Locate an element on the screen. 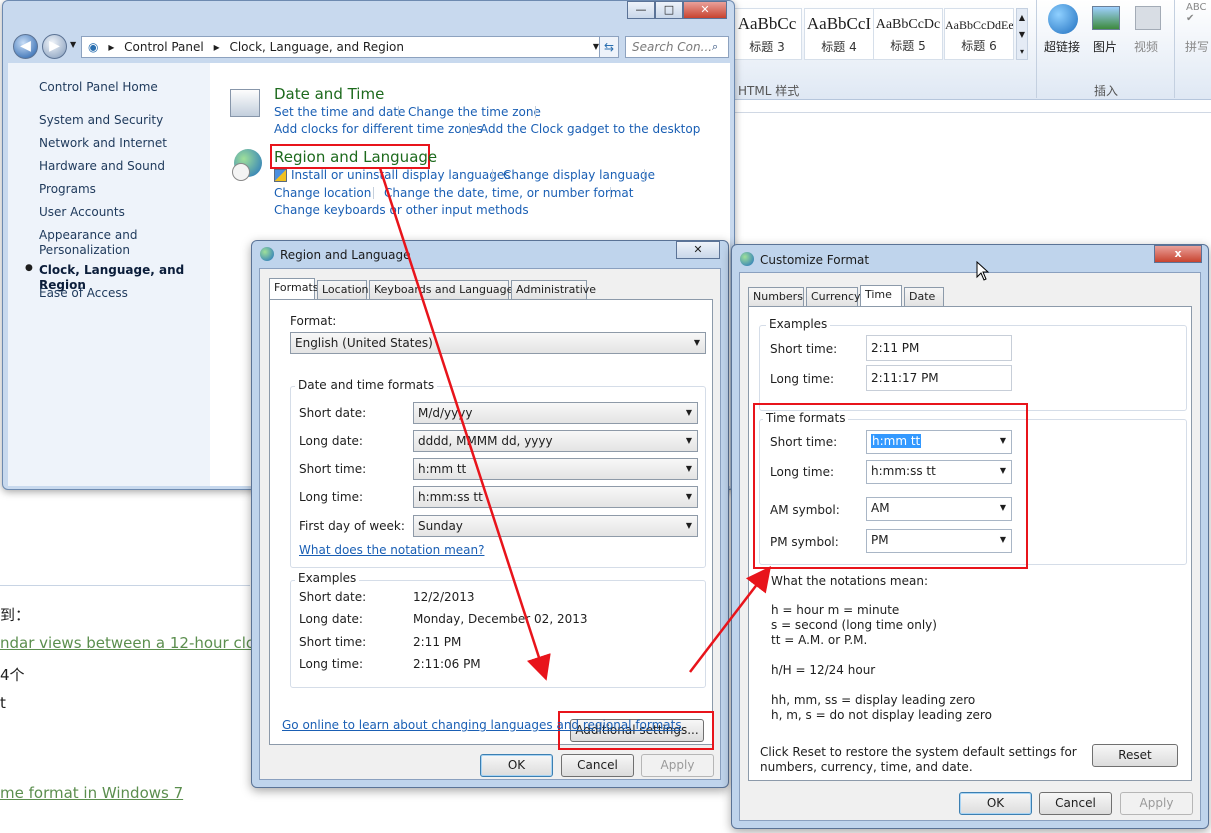 The width and height of the screenshot is (1211, 833). tab-location: Location is located at coordinates (343, 289).